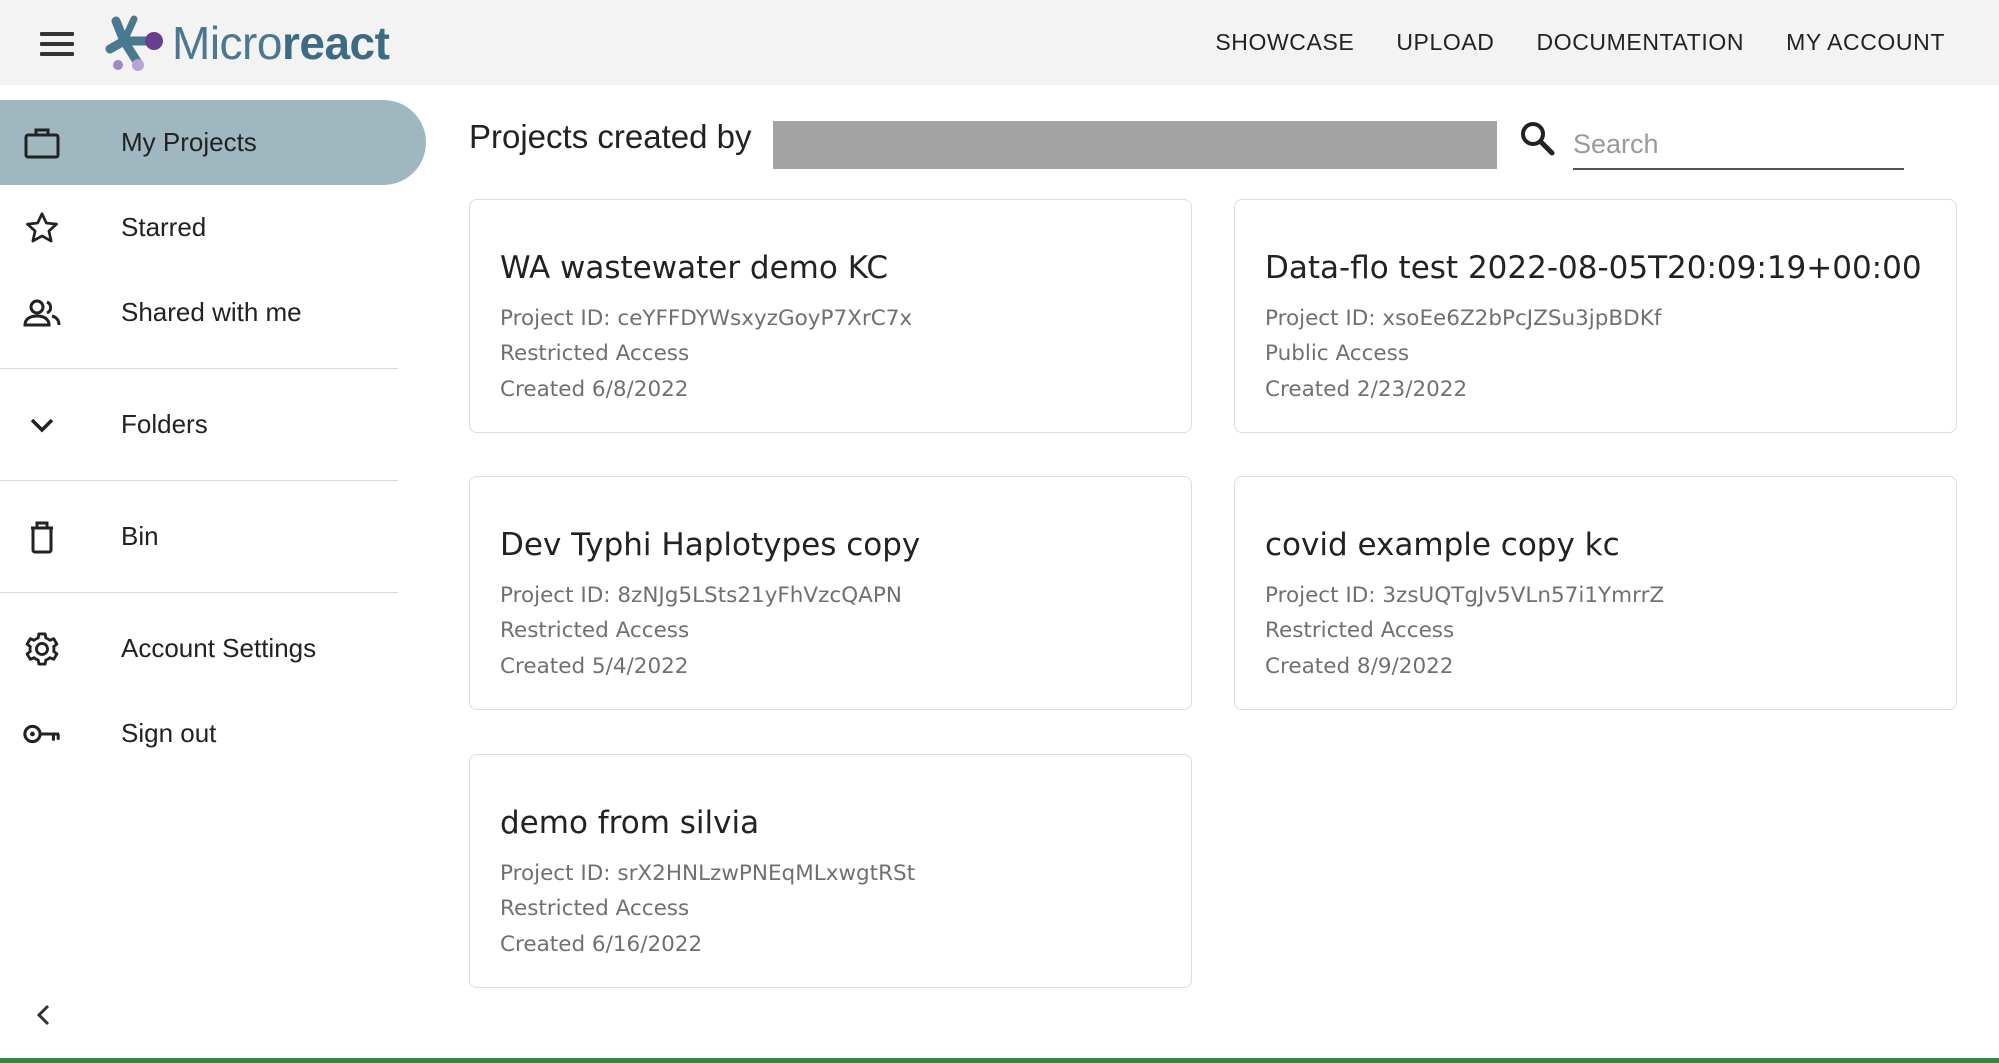 The image size is (1999, 1063). Describe the element at coordinates (1738, 145) in the screenshot. I see `search-input` at that location.